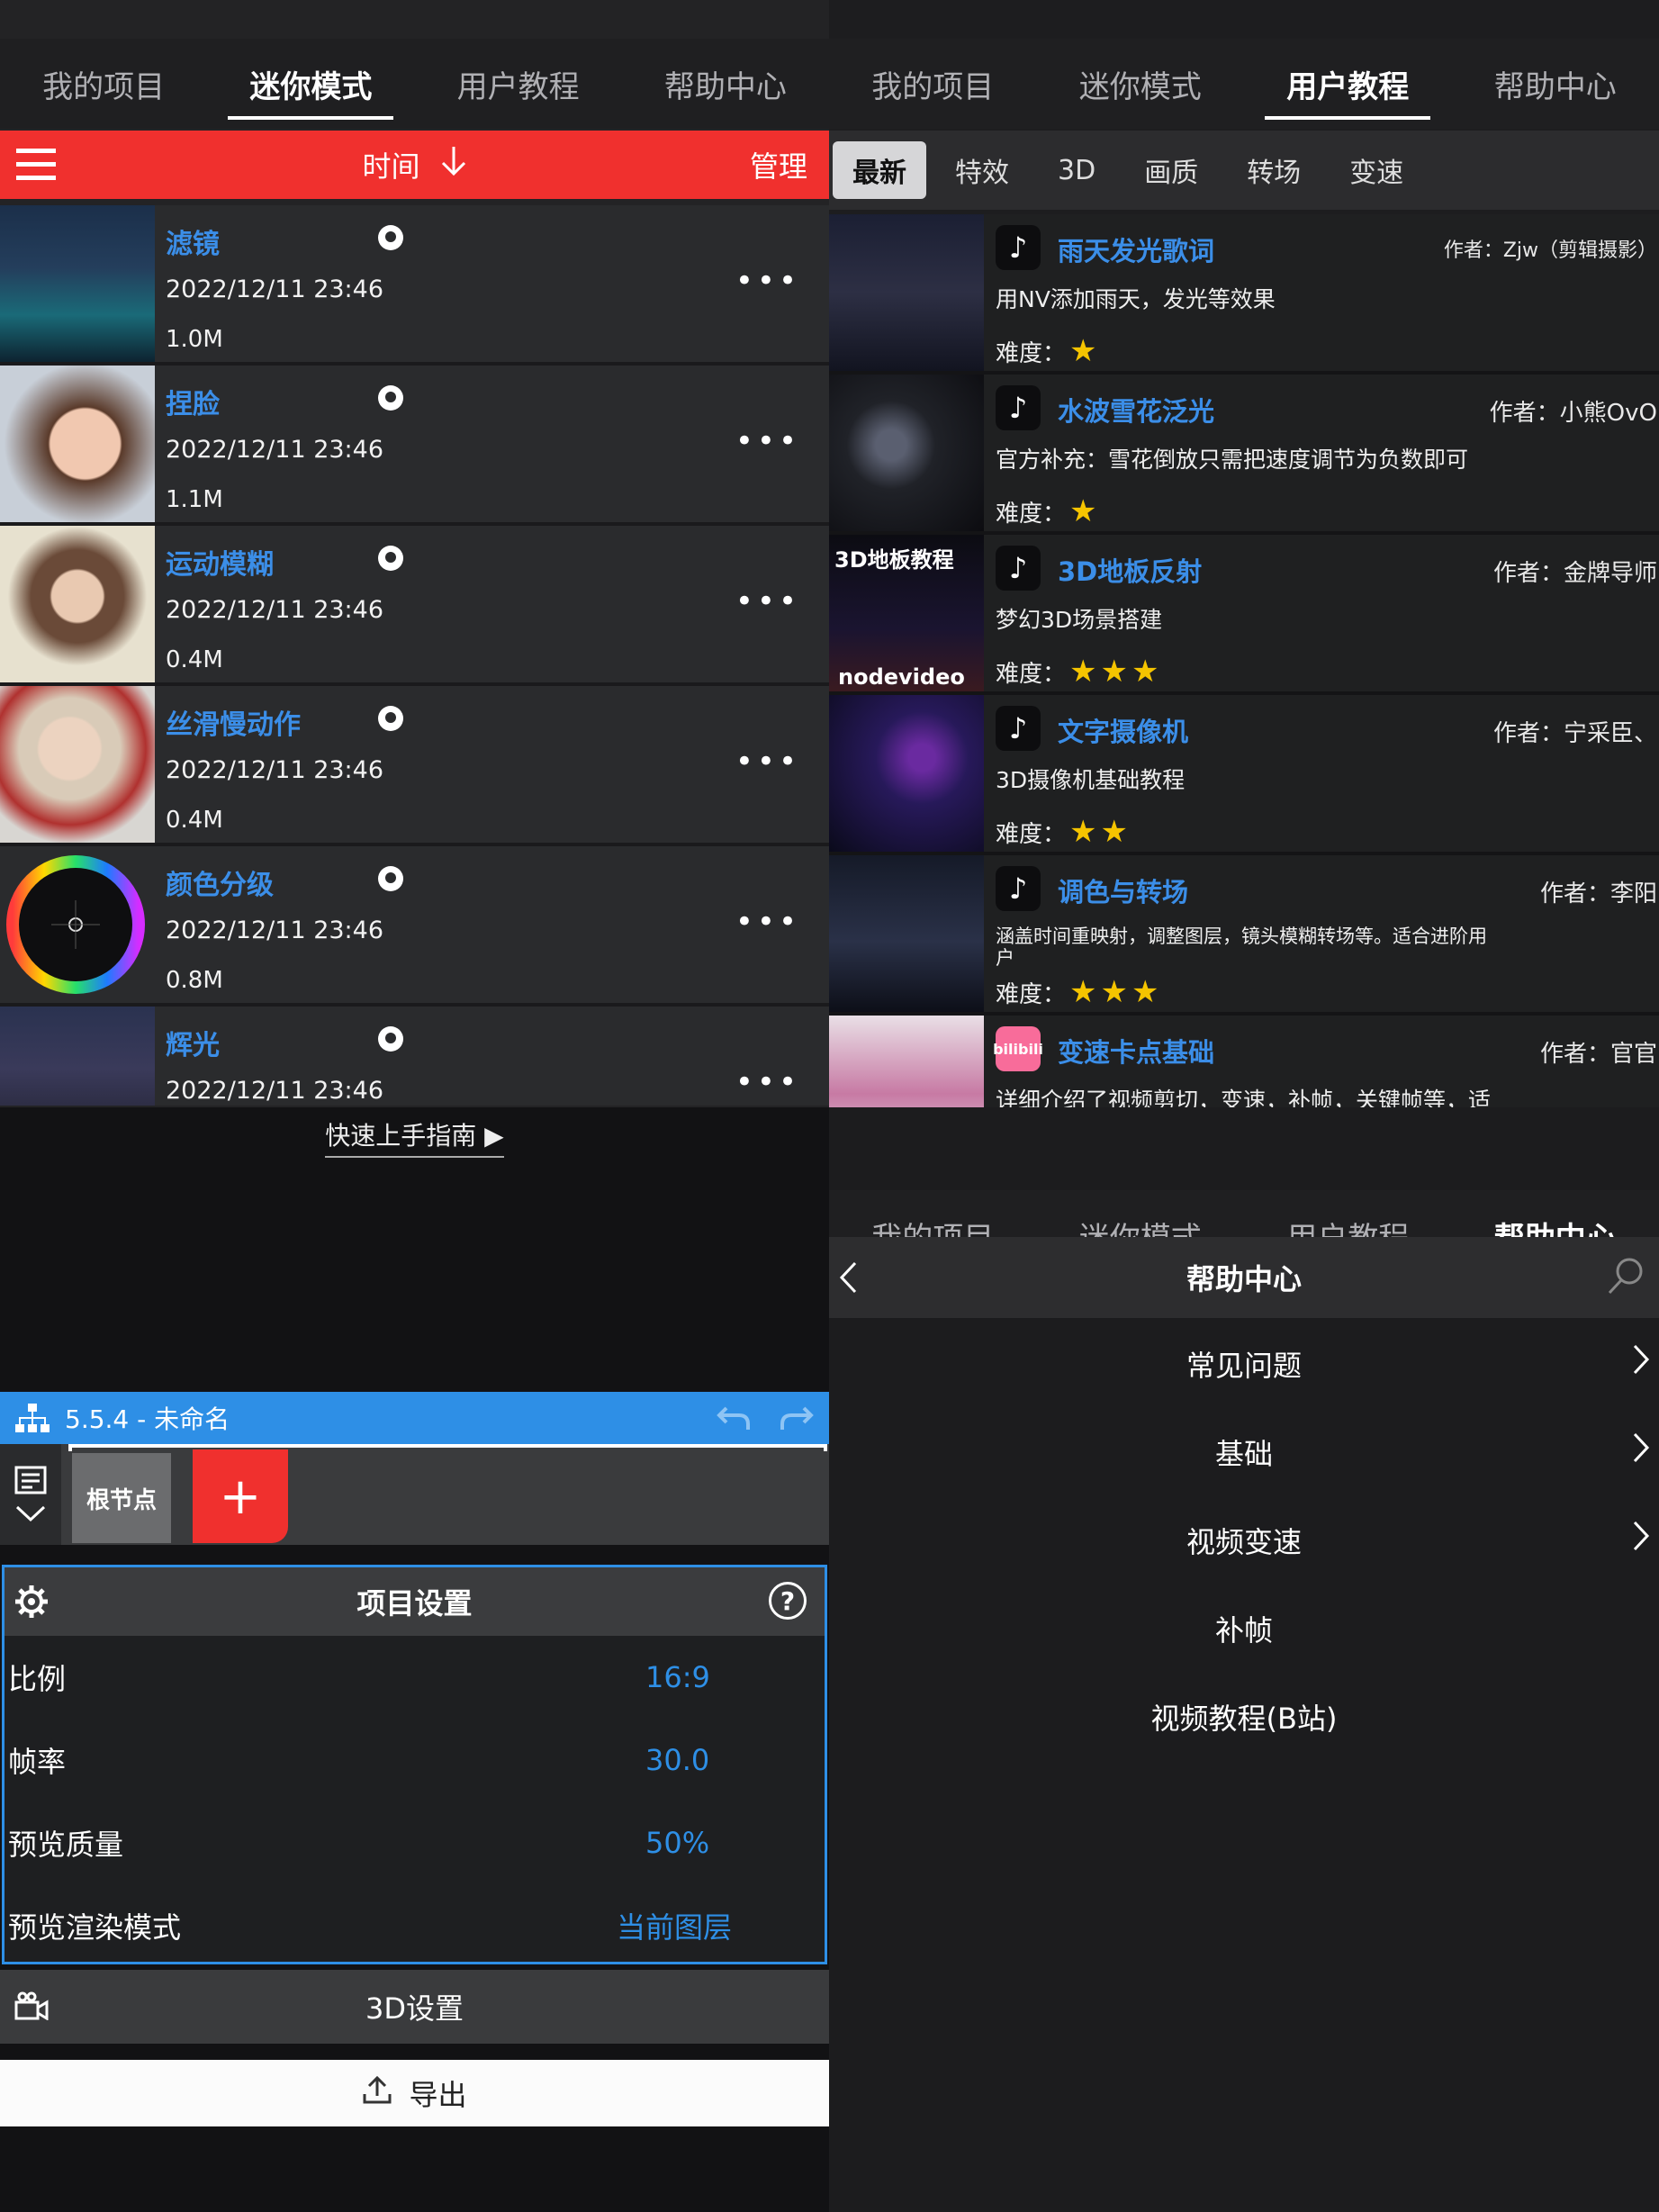 This screenshot has height=2212, width=1659. Describe the element at coordinates (414, 285) in the screenshot. I see `project-row: 滤镜 2022/12/11 23:46 1.0M •••` at that location.